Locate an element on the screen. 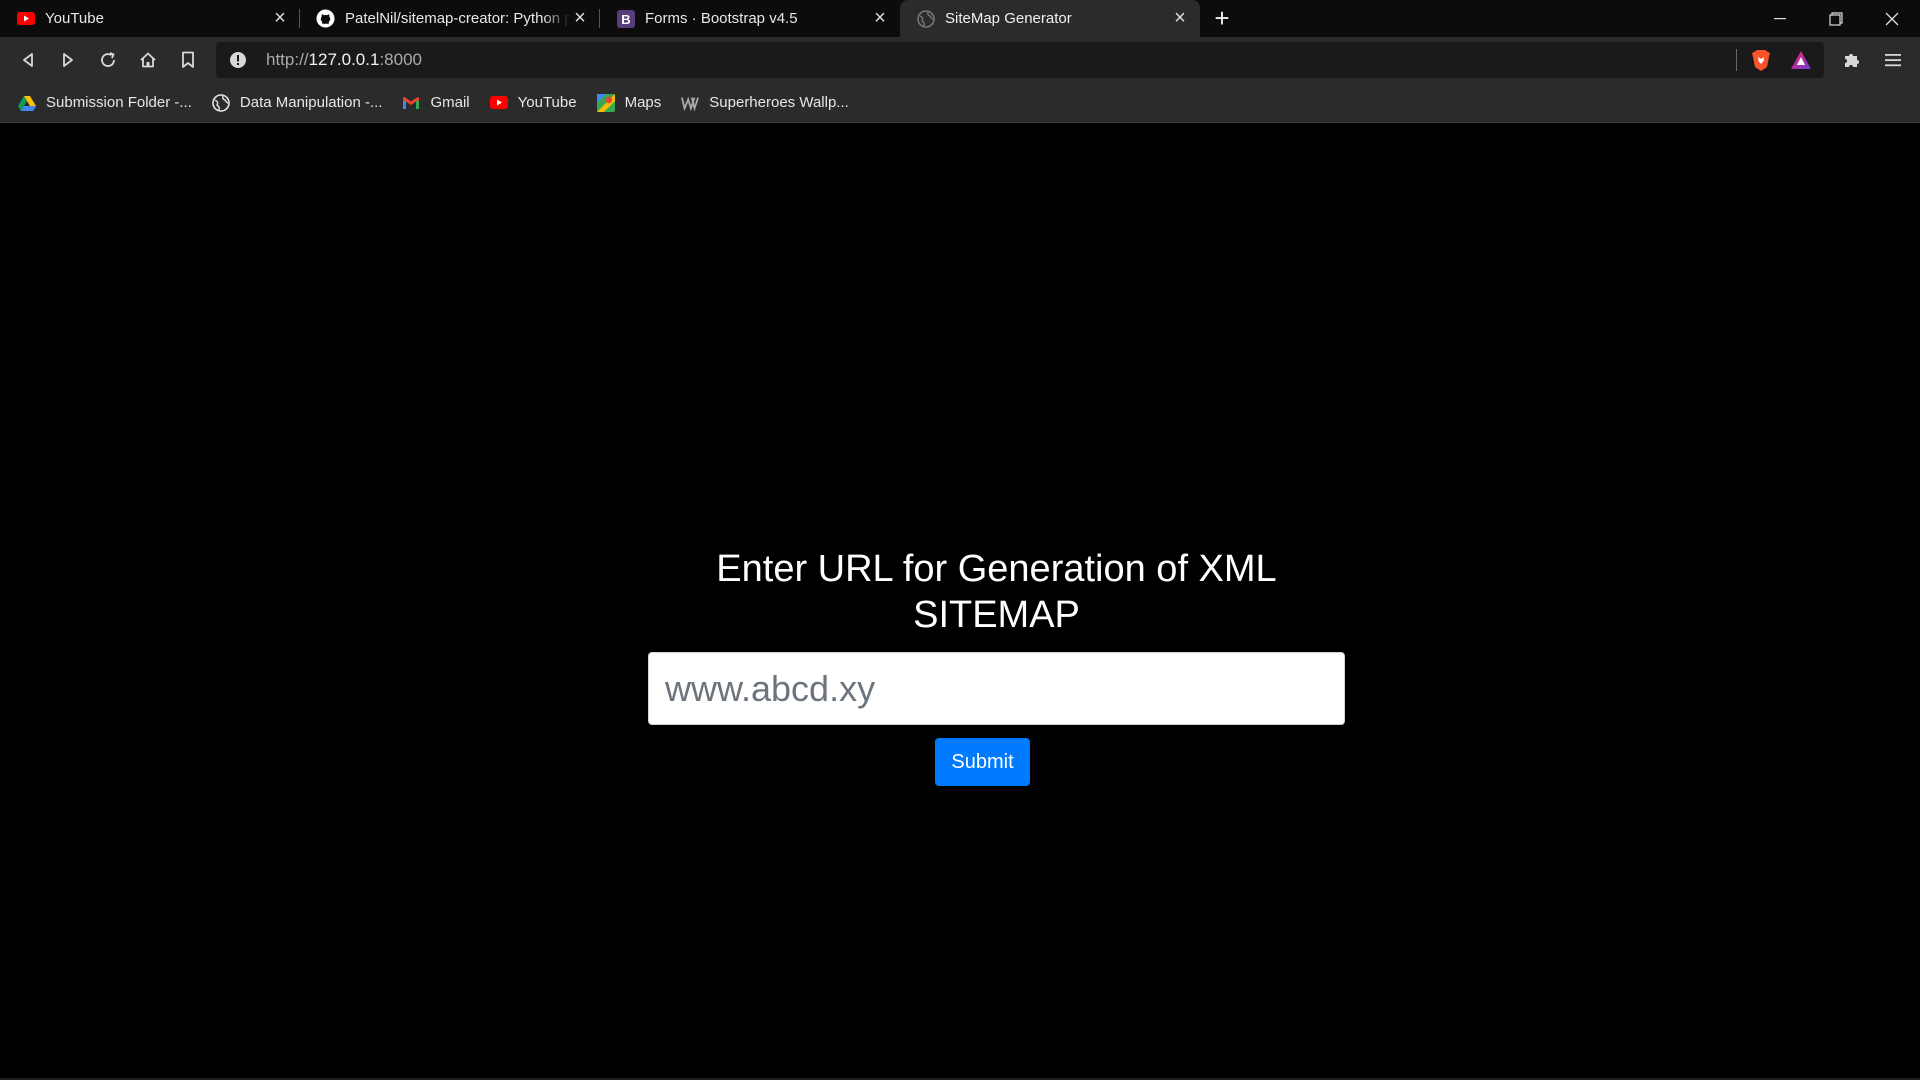 The width and height of the screenshot is (1920, 1080). submit-button: Submit is located at coordinates (982, 762).